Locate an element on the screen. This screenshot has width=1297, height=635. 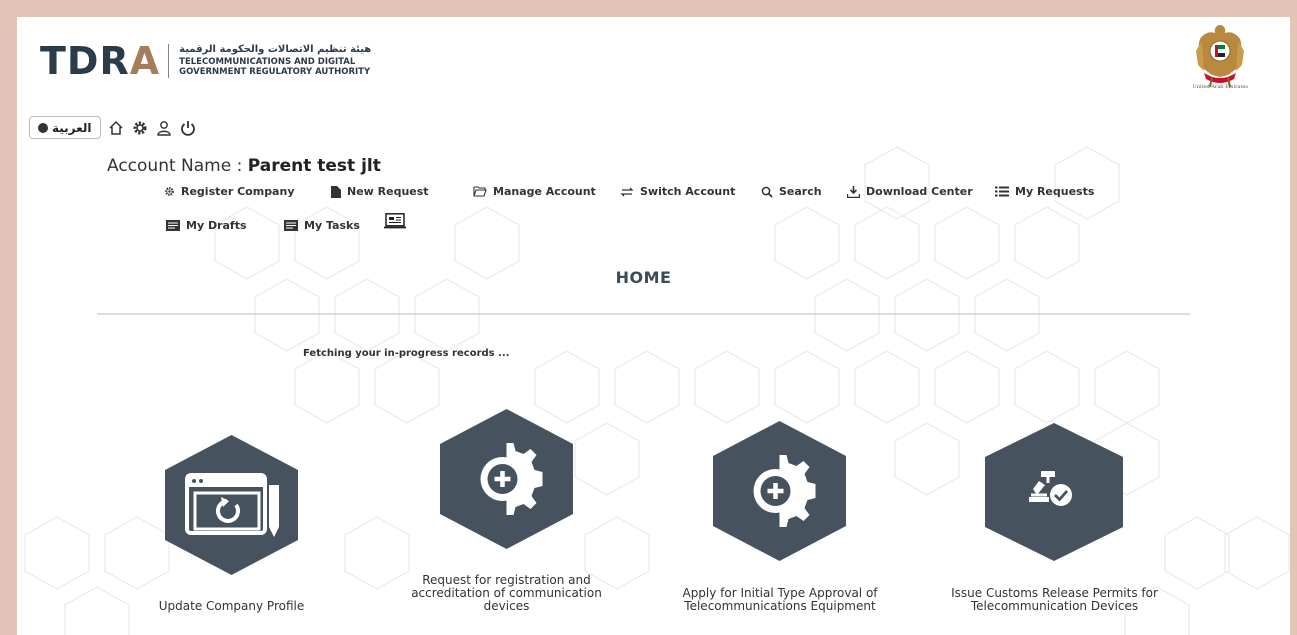
menu-dashboard is located at coordinates (395, 221).